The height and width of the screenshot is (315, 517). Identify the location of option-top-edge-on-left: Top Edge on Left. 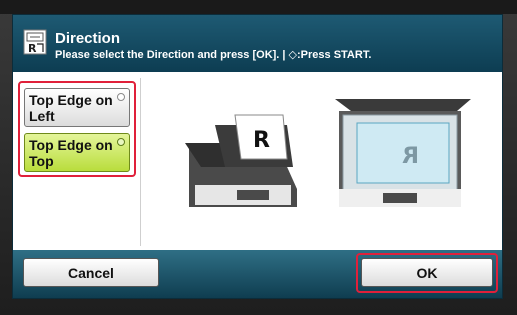
(77, 107).